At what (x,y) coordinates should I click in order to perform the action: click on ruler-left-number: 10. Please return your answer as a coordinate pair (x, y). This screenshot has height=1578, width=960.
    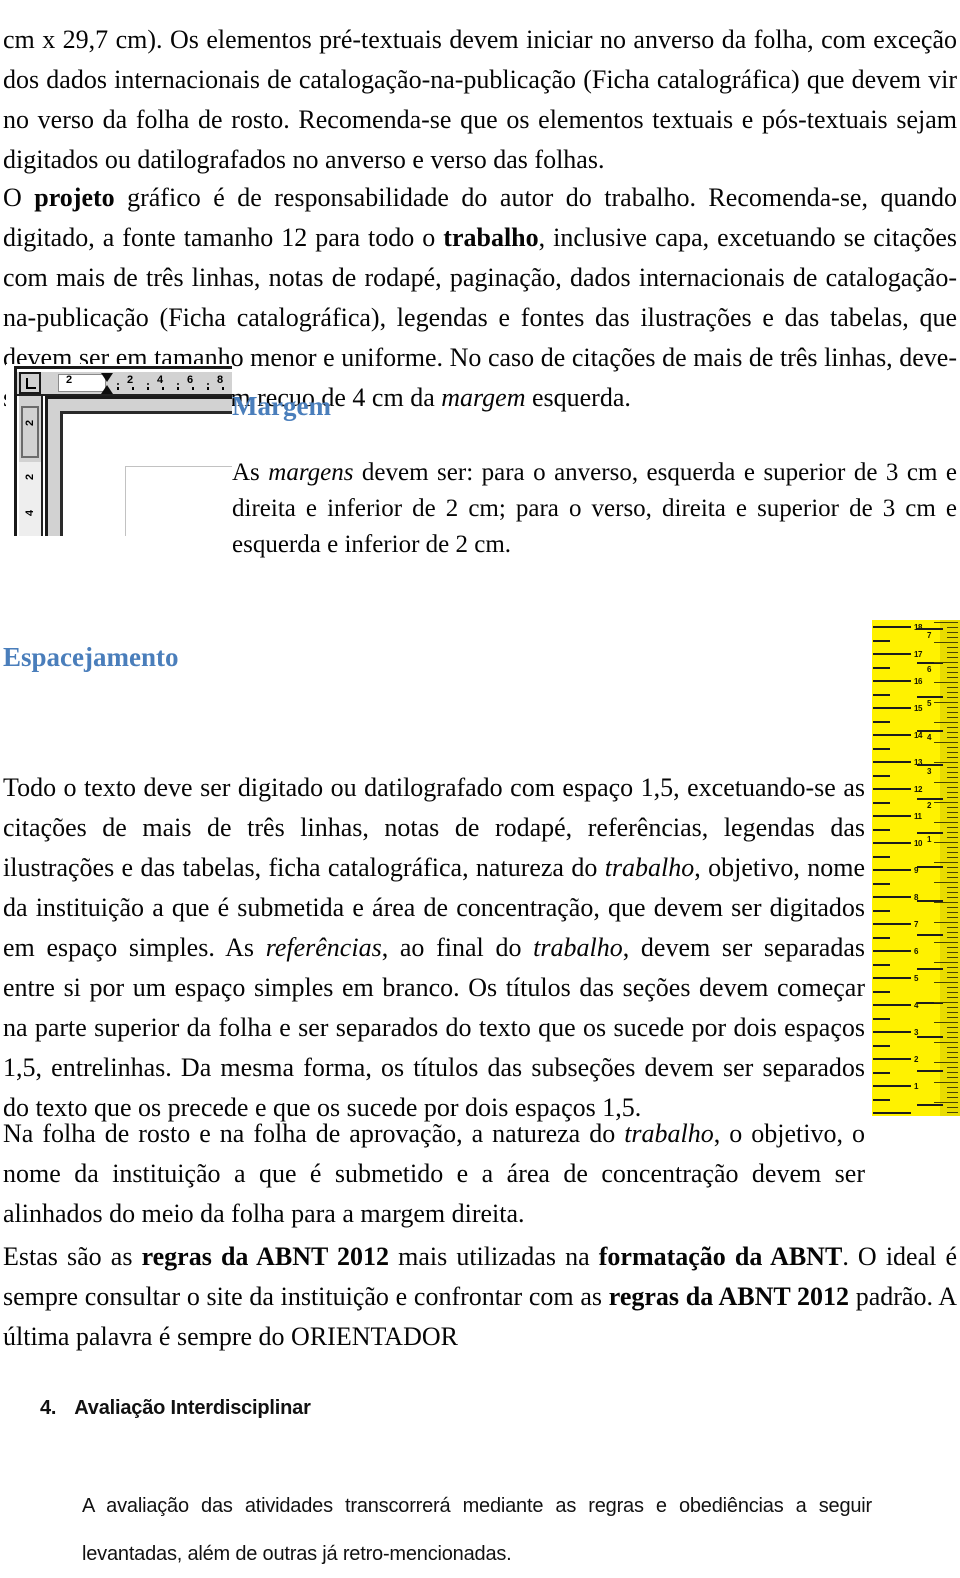
    Looking at the image, I should click on (918, 843).